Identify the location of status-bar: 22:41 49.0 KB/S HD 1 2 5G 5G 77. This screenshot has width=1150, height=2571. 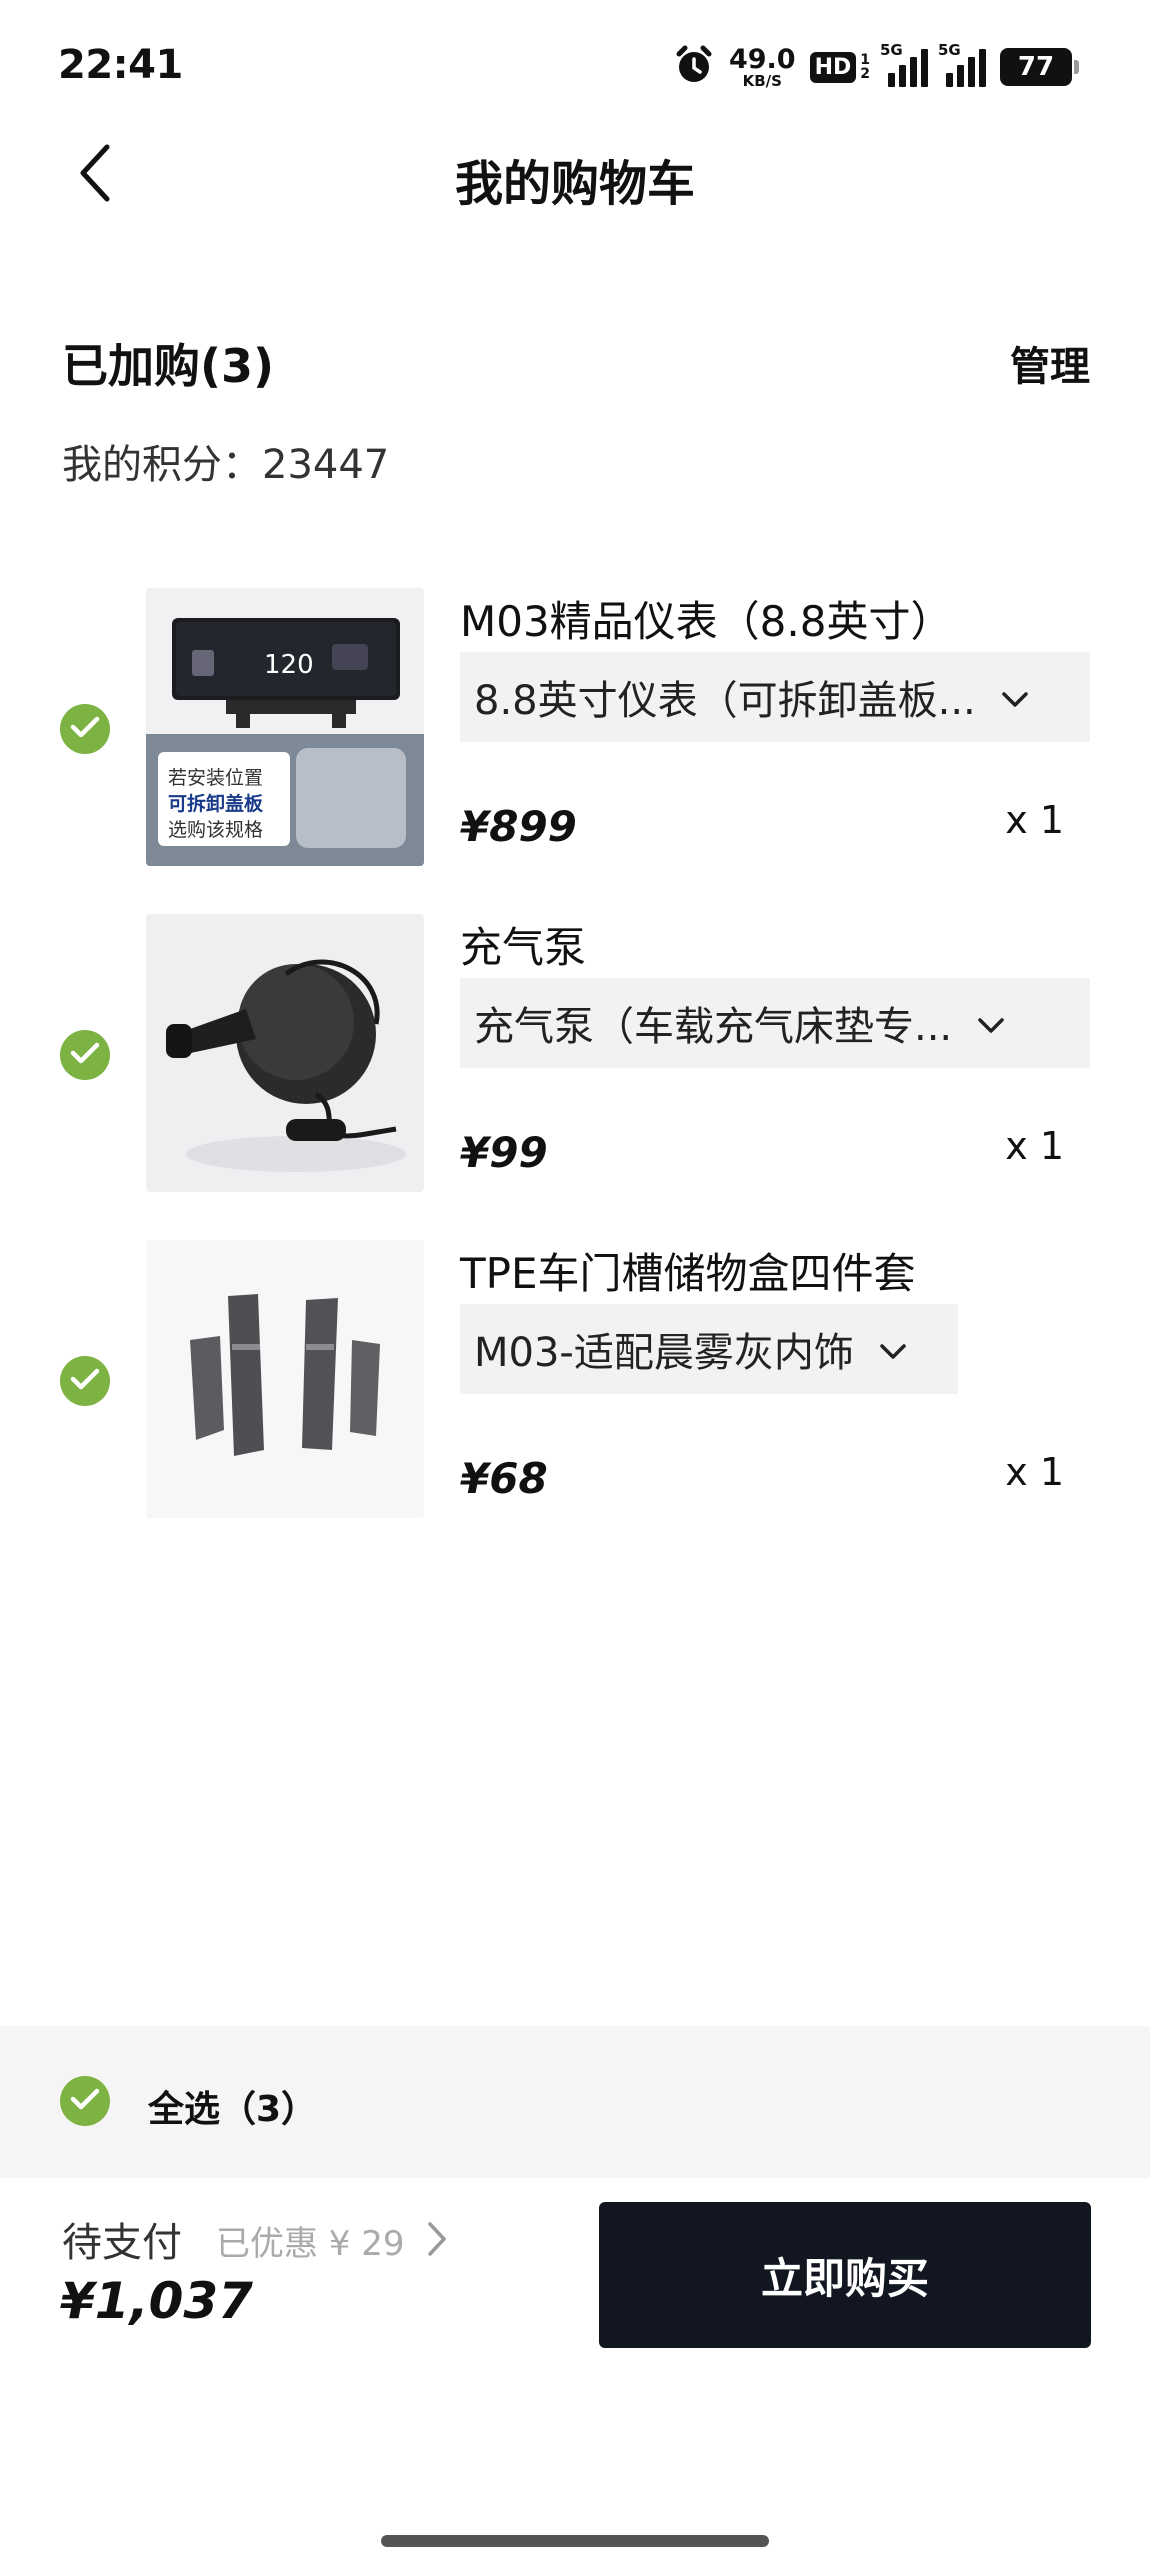
(575, 70).